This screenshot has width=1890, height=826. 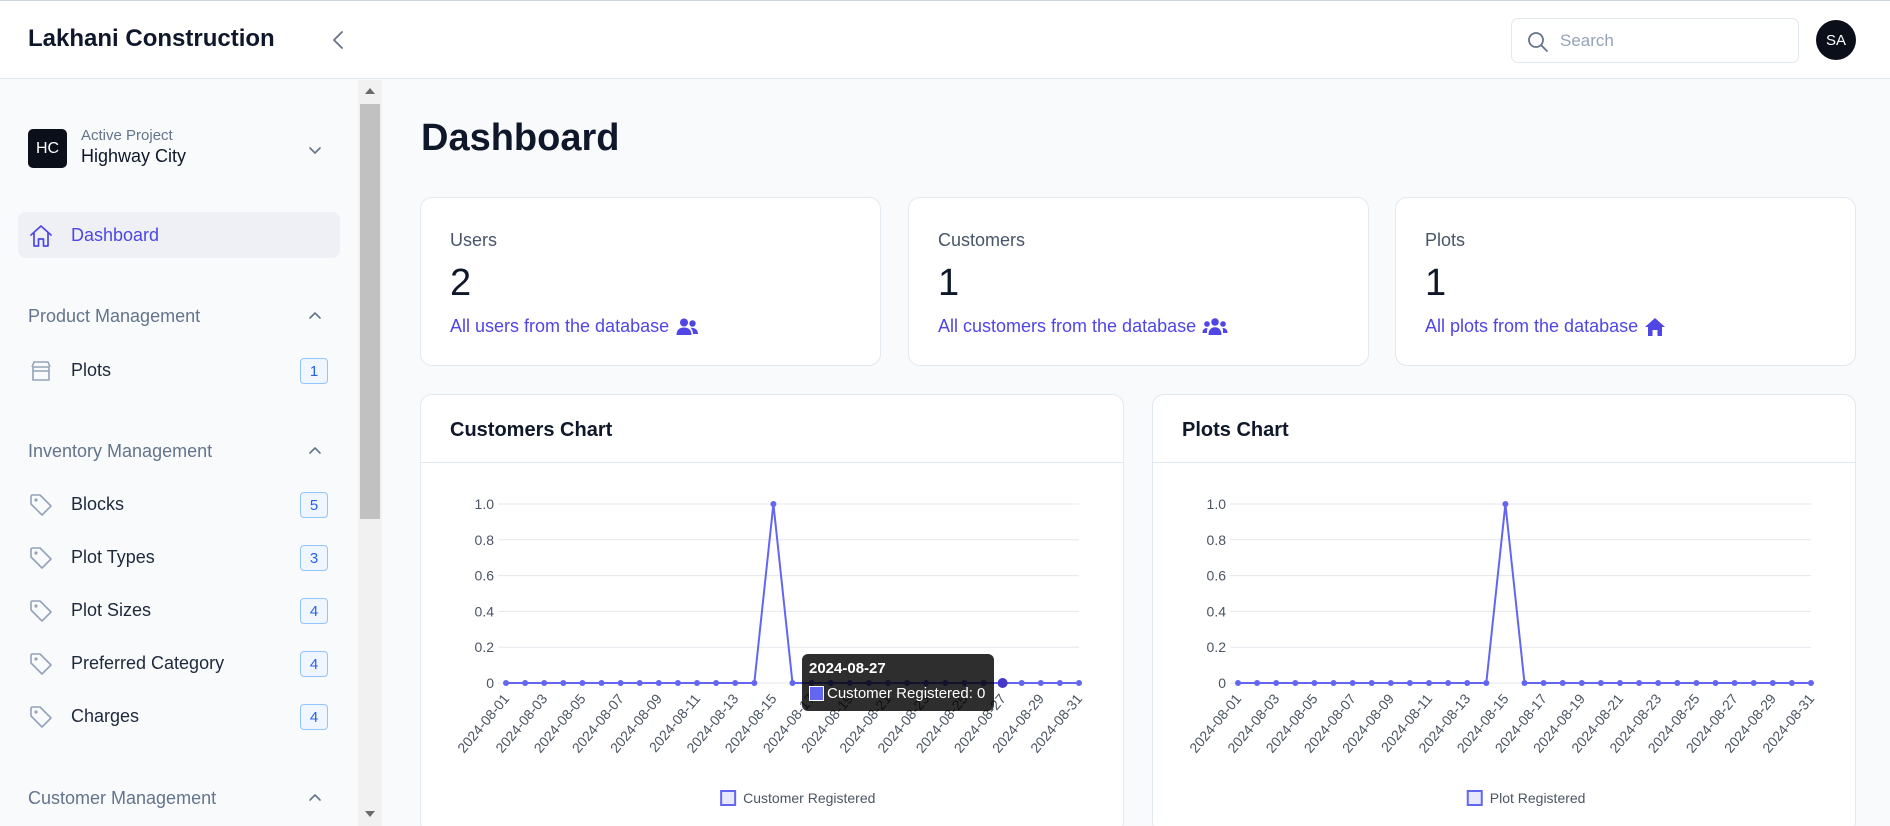 What do you see at coordinates (151, 38) in the screenshot?
I see `app-title: Lakhani Construction` at bounding box center [151, 38].